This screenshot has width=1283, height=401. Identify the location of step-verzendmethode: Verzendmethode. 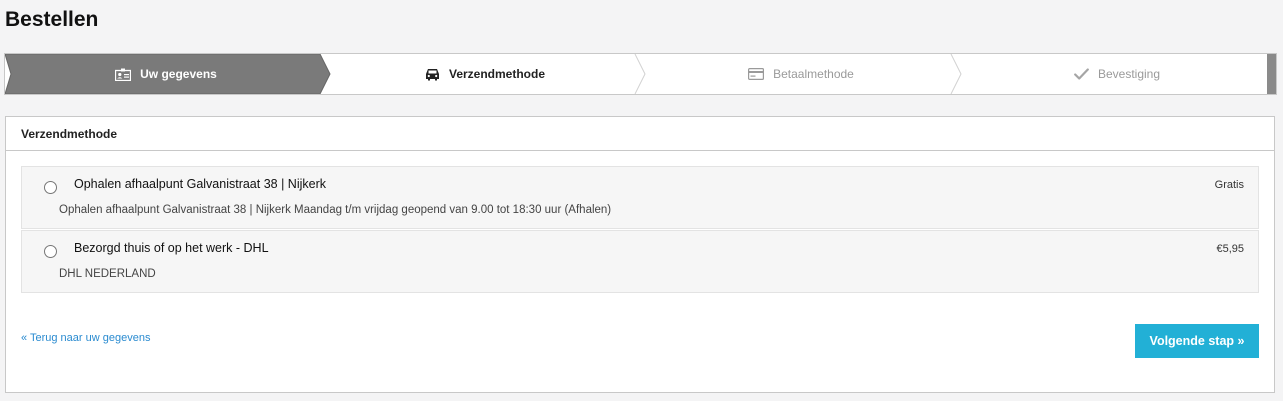
(485, 74).